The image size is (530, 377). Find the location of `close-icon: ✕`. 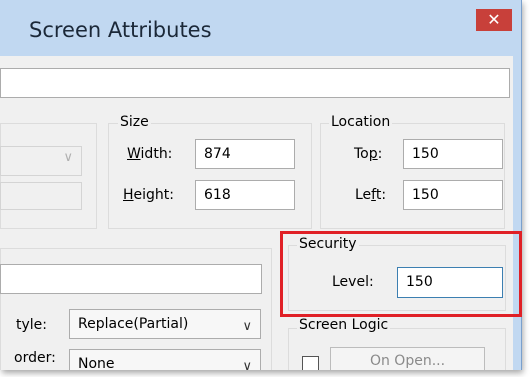

close-icon: ✕ is located at coordinates (494, 19).